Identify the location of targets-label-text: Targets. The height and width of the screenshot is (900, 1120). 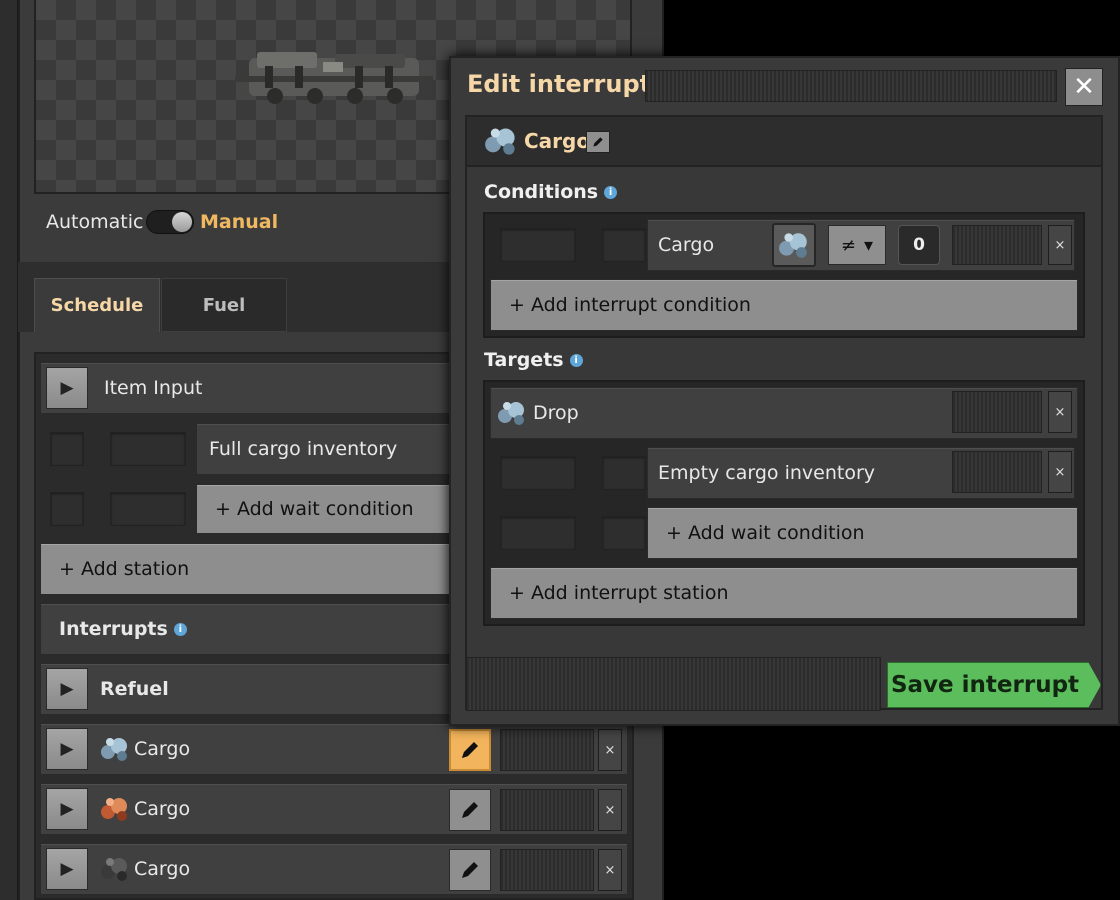
(524, 360).